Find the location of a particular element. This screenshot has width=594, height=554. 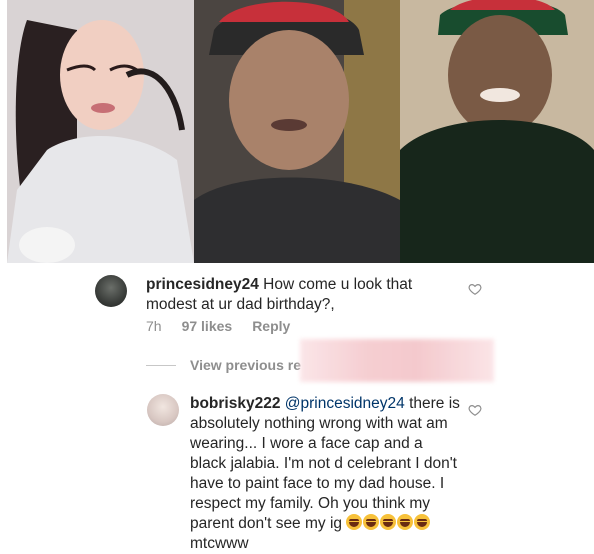

redaction-blur is located at coordinates (397, 360).